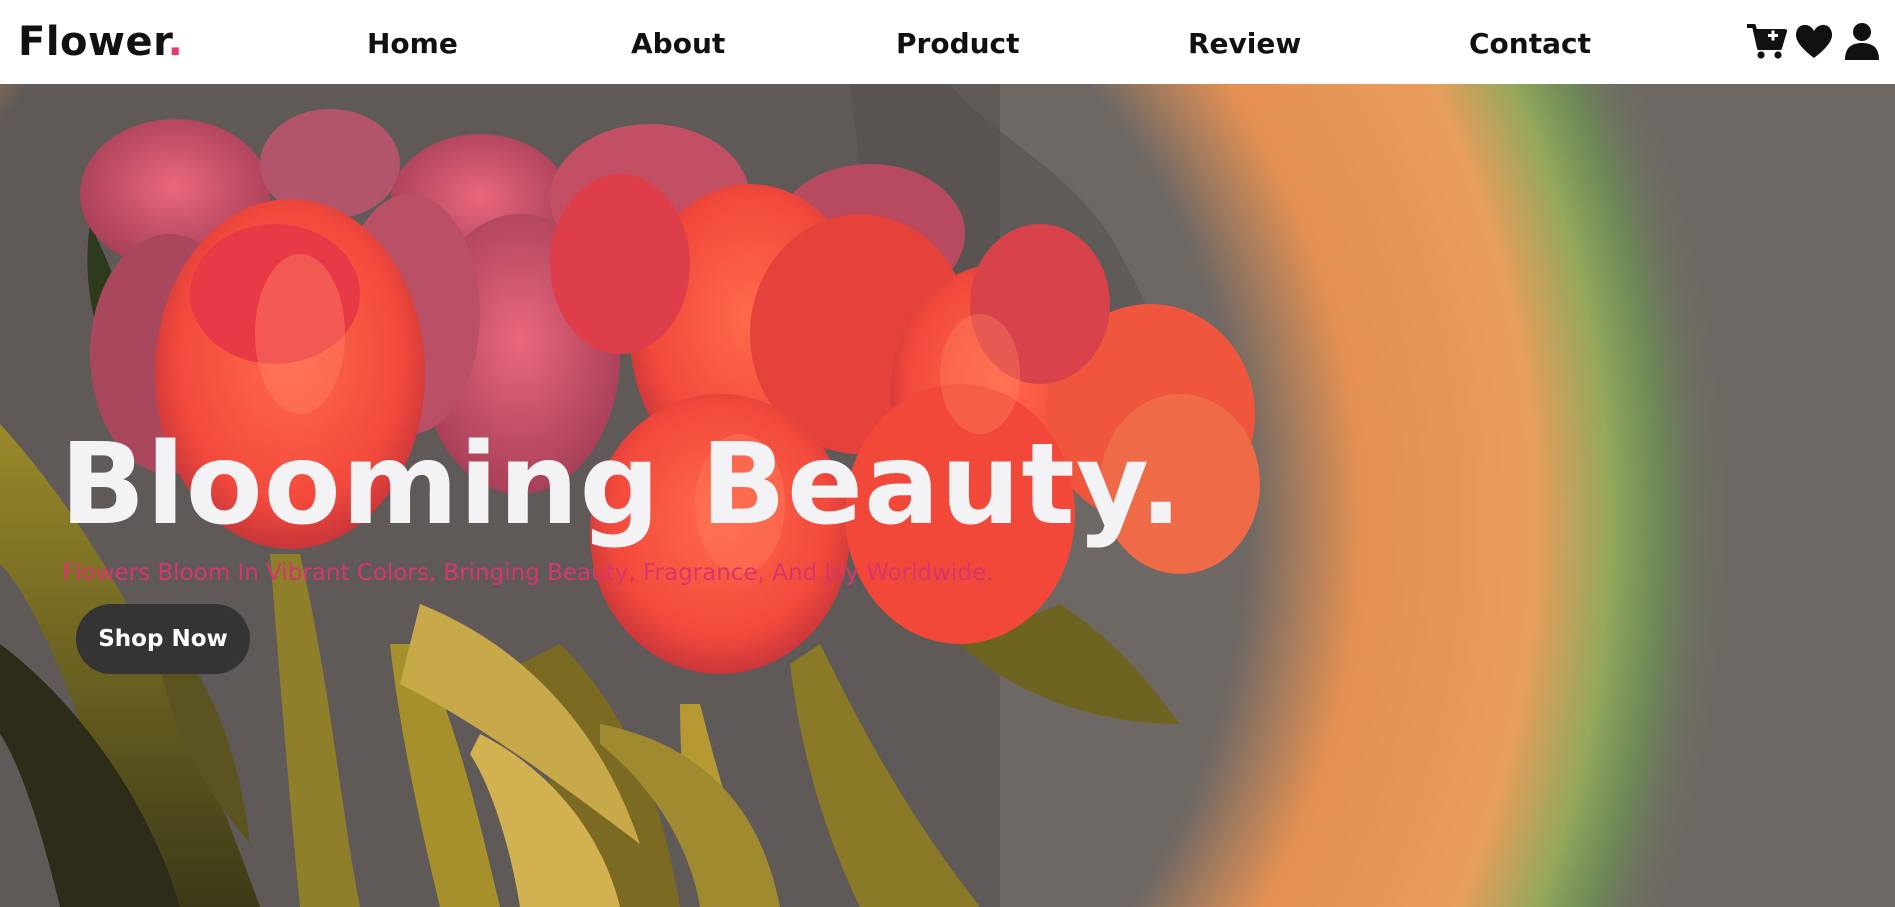 The height and width of the screenshot is (907, 1895). Describe the element at coordinates (1244, 44) in the screenshot. I see `nav-link-review: Review` at that location.